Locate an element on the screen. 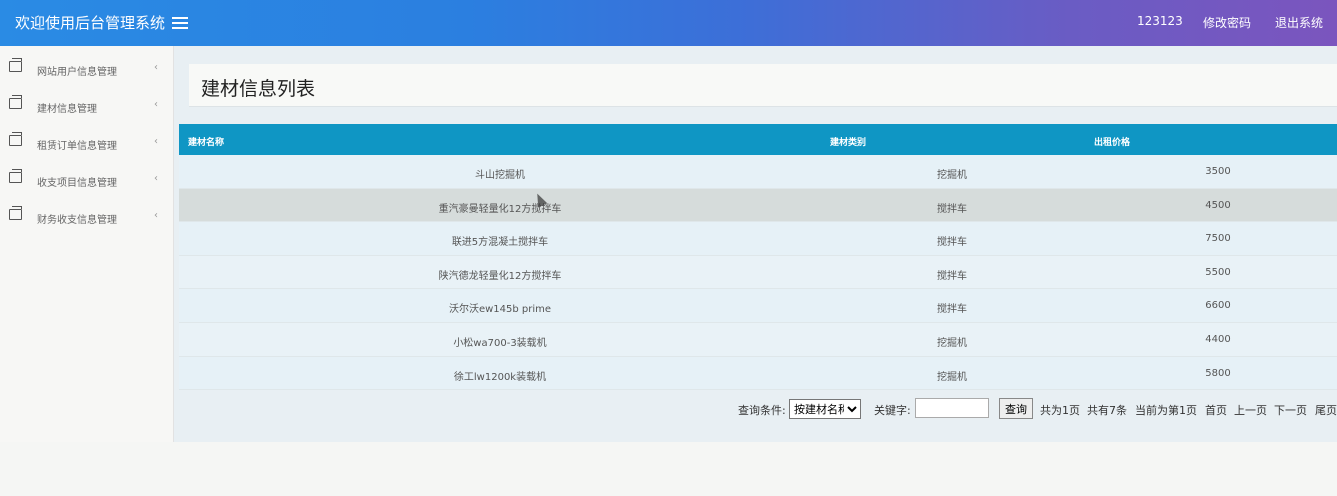 The image size is (1337, 496). total-pages: 共为1页 is located at coordinates (1060, 410).